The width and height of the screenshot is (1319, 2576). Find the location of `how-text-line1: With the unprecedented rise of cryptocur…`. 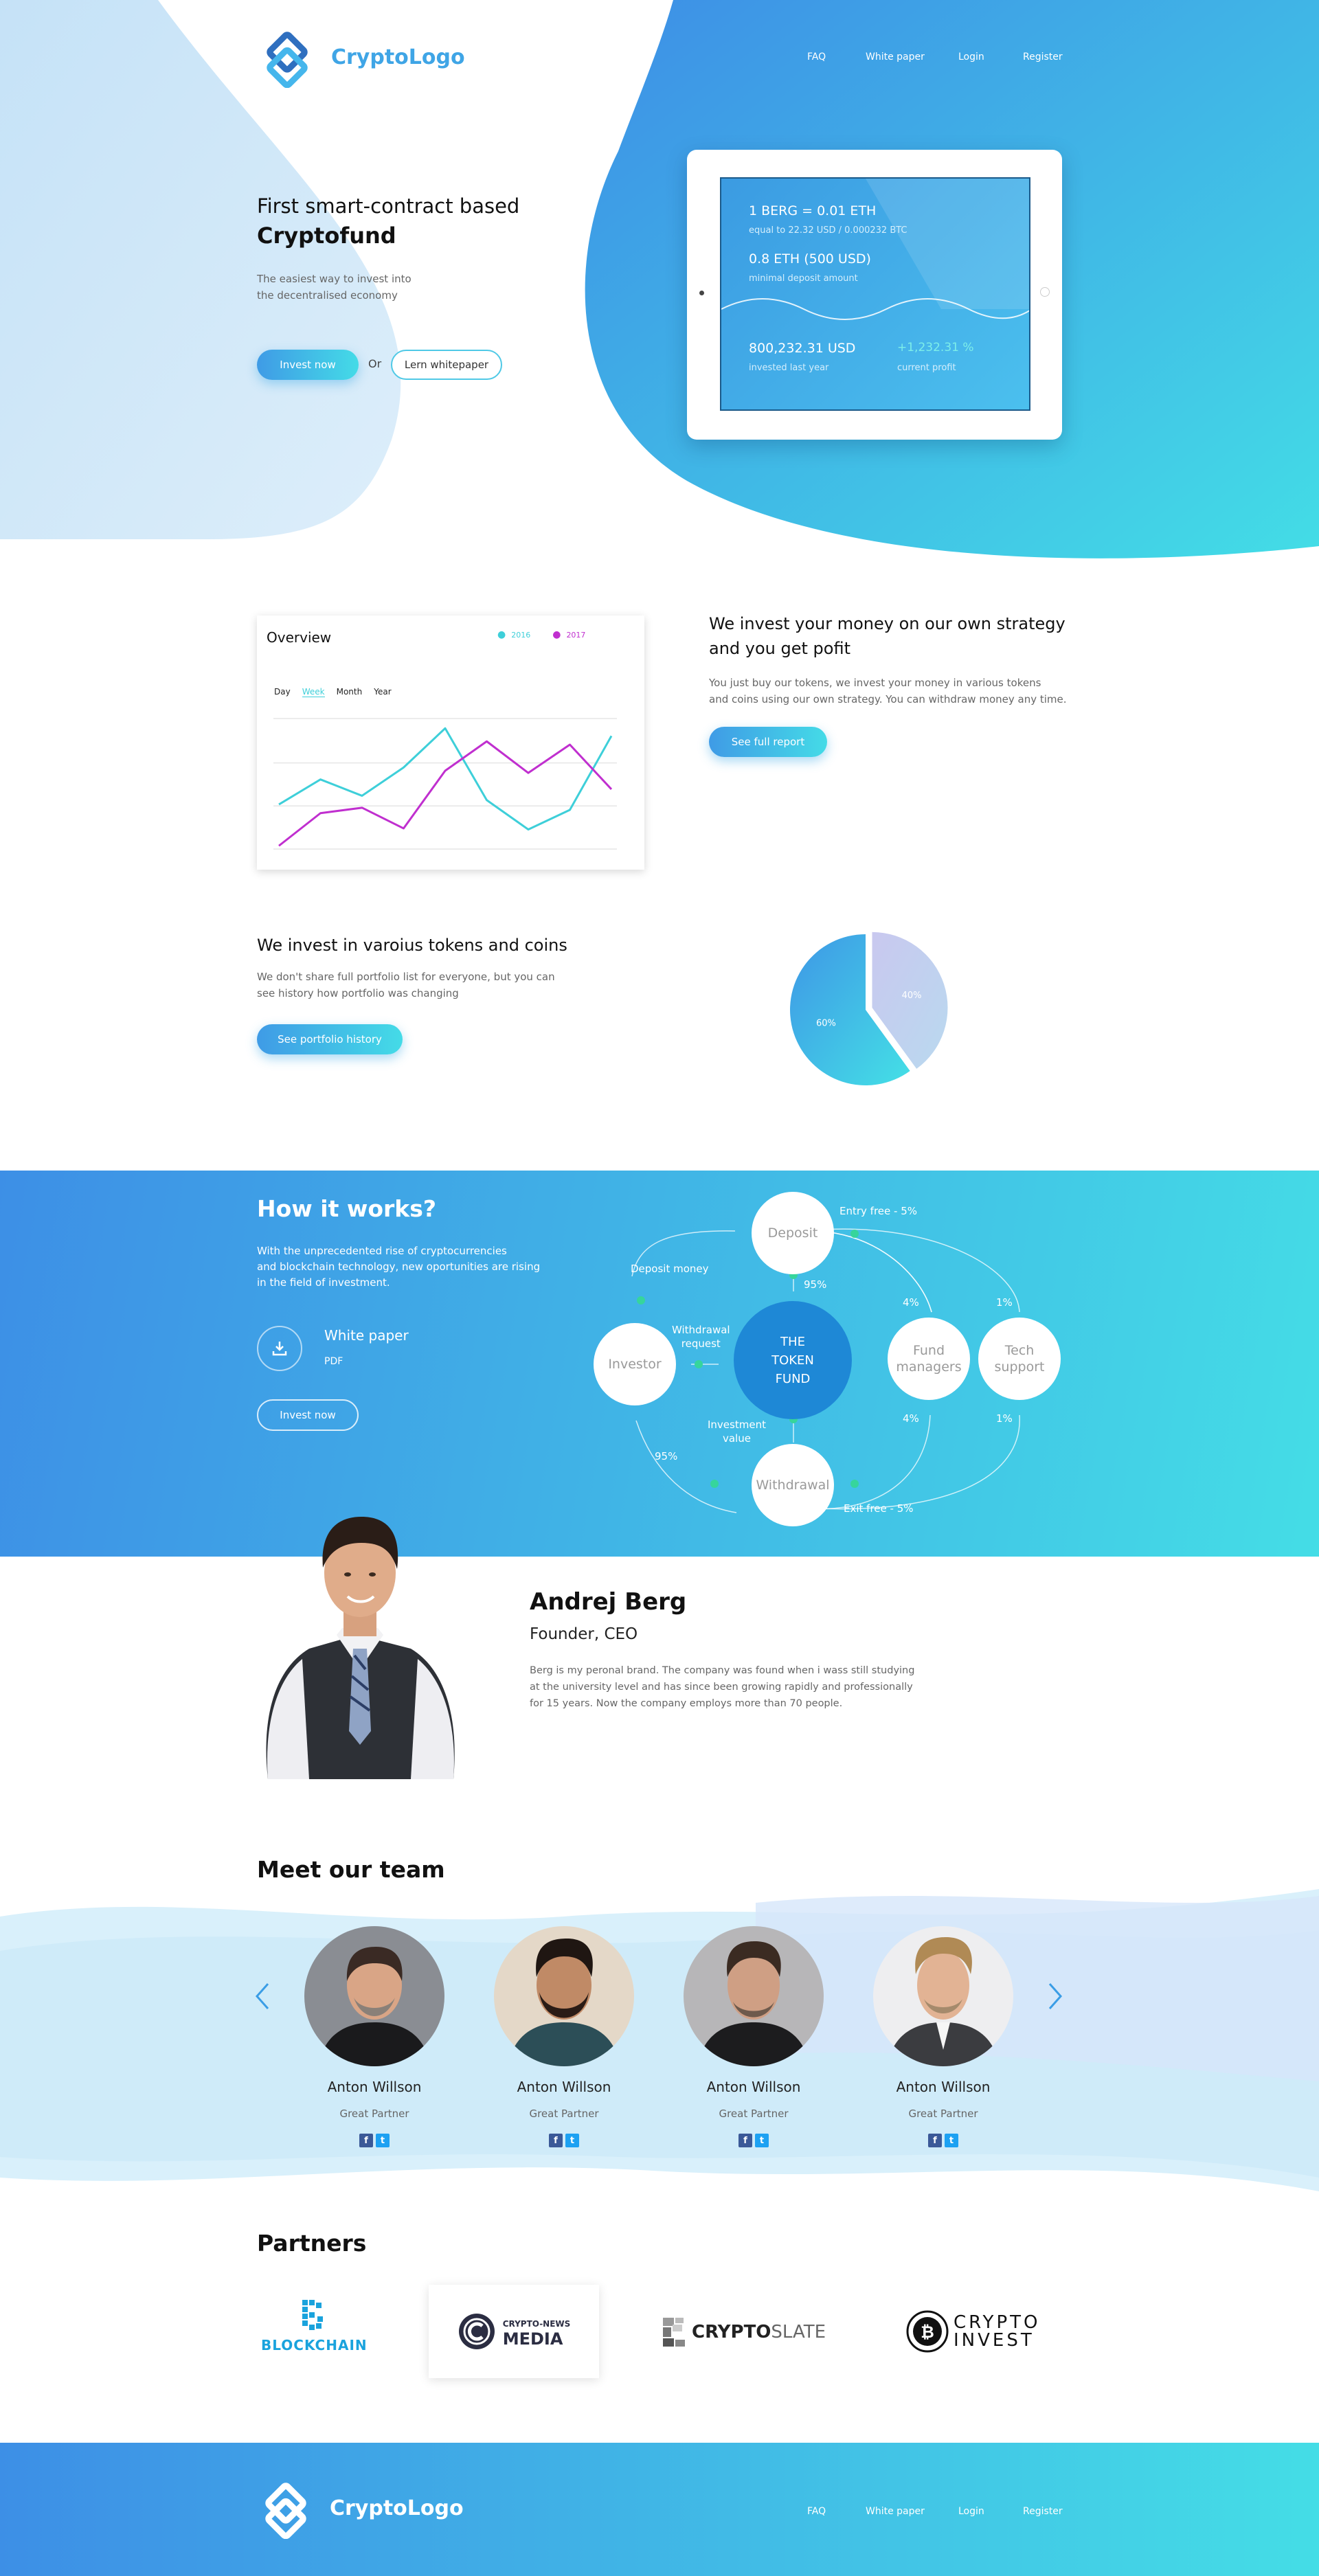

how-text-line1: With the unprecedented rise of cryptocur… is located at coordinates (382, 1251).